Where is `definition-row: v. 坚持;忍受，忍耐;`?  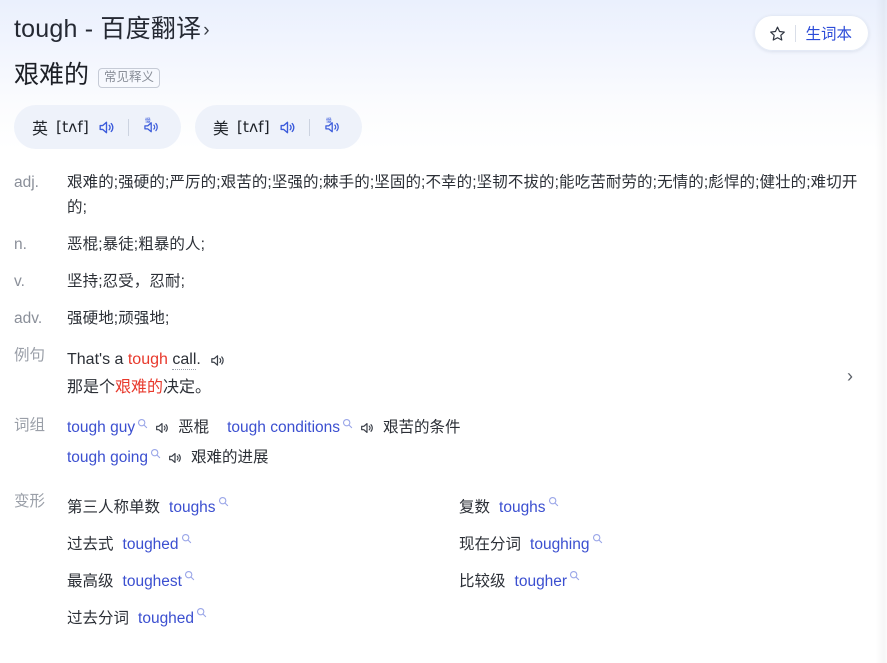
definition-row: v. 坚持;忍受，忍耐; is located at coordinates (443, 281).